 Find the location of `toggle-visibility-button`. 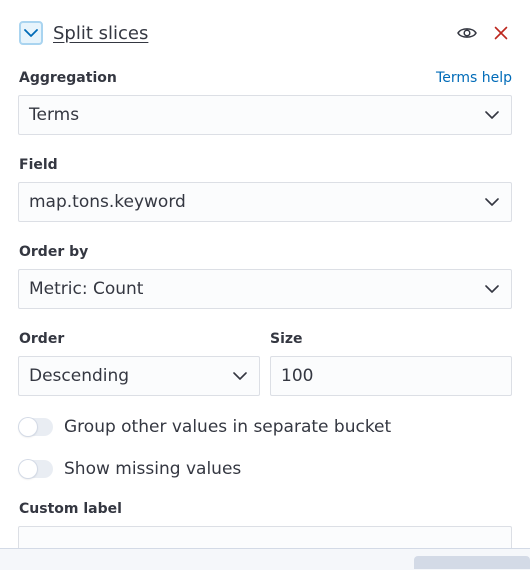

toggle-visibility-button is located at coordinates (467, 33).